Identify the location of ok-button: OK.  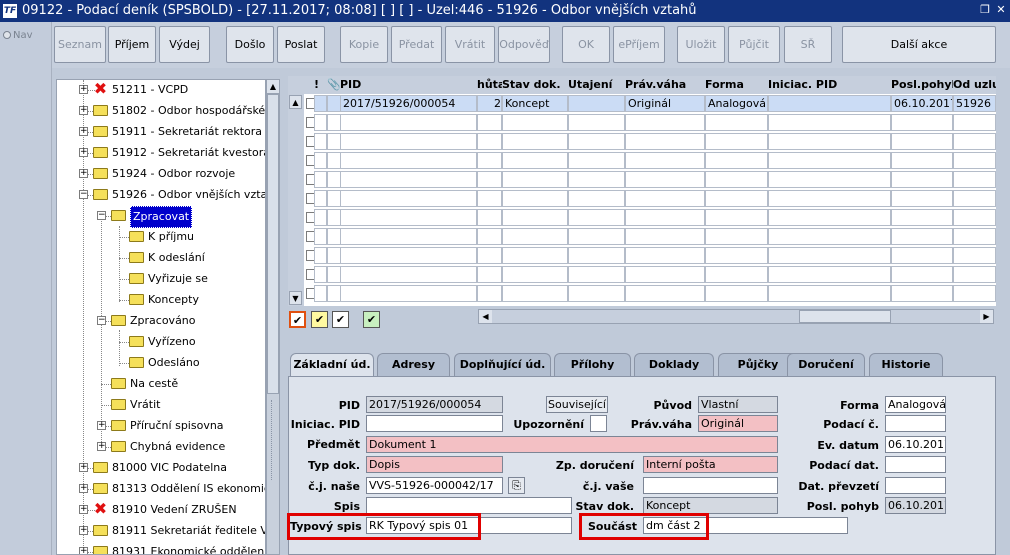
(586, 44).